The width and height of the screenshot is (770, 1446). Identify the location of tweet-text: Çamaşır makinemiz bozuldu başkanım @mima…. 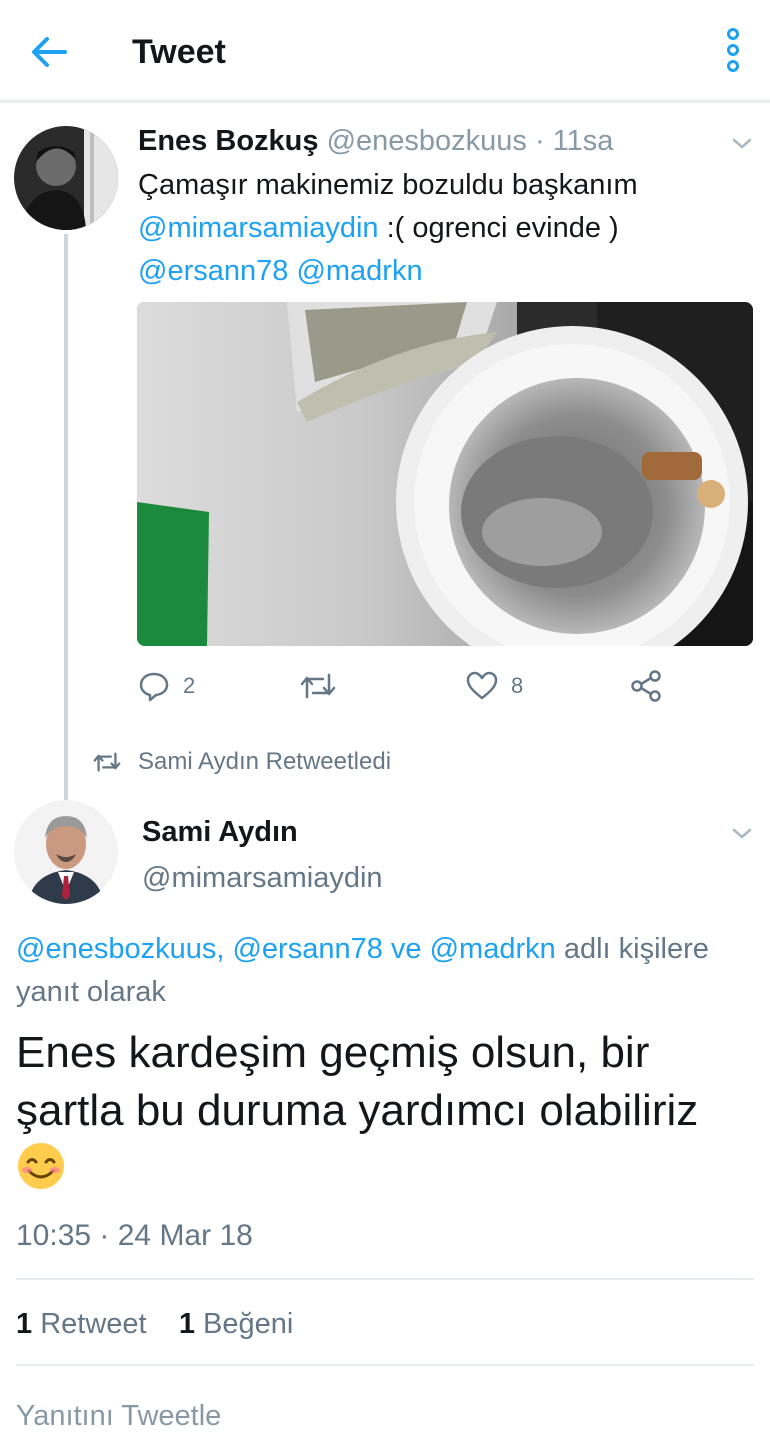
(438, 228).